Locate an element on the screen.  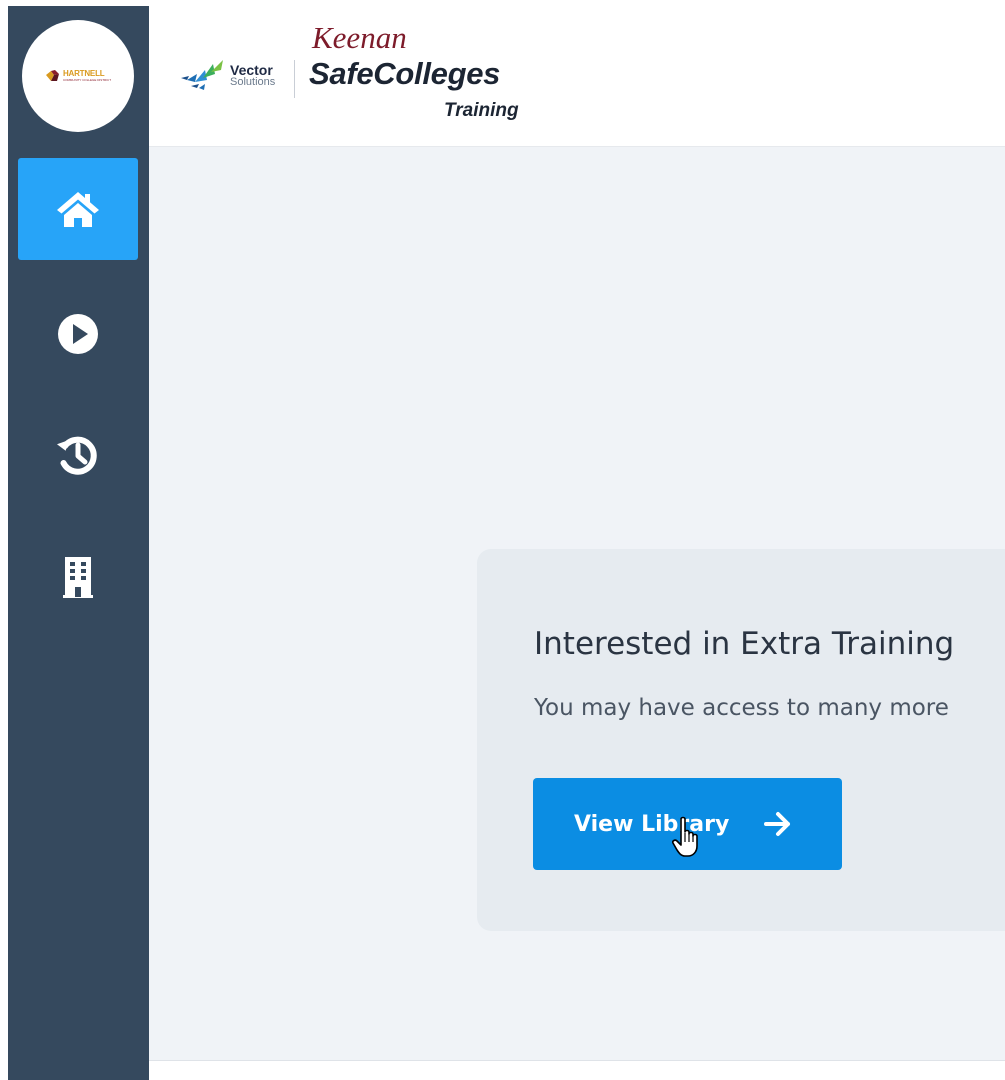
org-logo-name: HARTNELL is located at coordinates (83, 73).